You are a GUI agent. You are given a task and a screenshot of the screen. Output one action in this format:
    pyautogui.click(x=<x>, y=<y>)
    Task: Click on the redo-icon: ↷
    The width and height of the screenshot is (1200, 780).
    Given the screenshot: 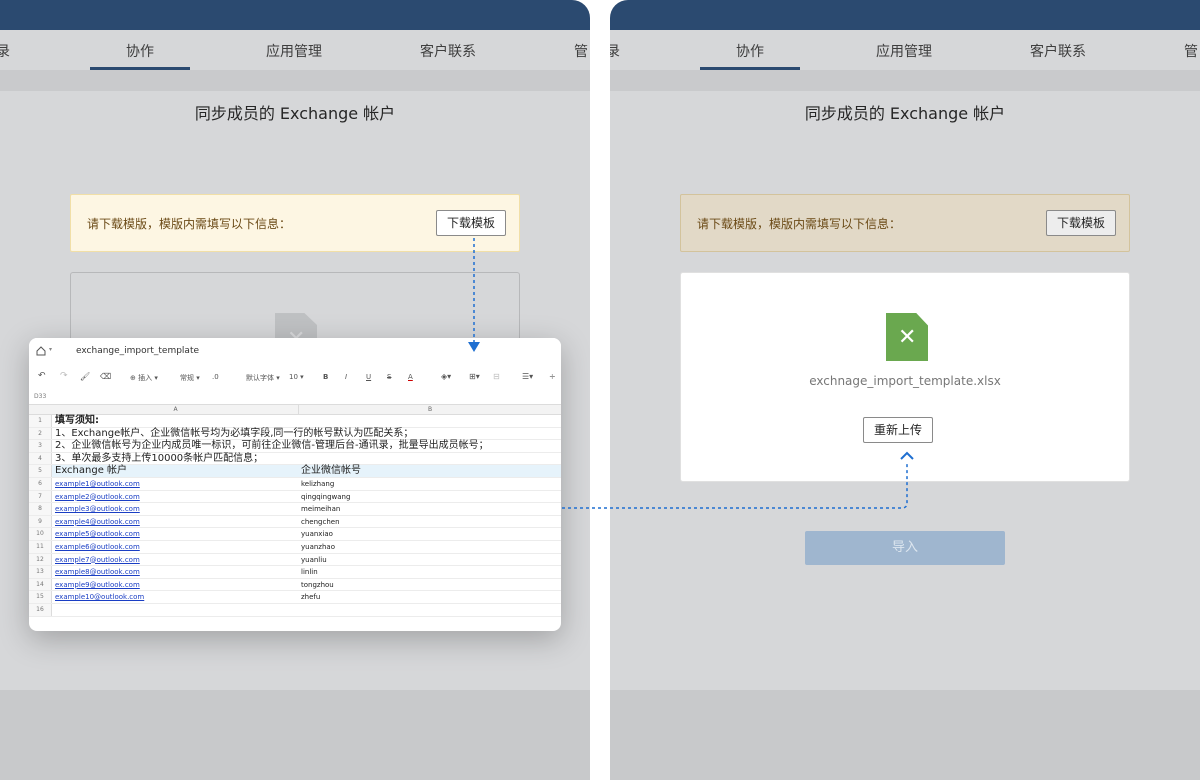 What is the action you would take?
    pyautogui.click(x=64, y=376)
    